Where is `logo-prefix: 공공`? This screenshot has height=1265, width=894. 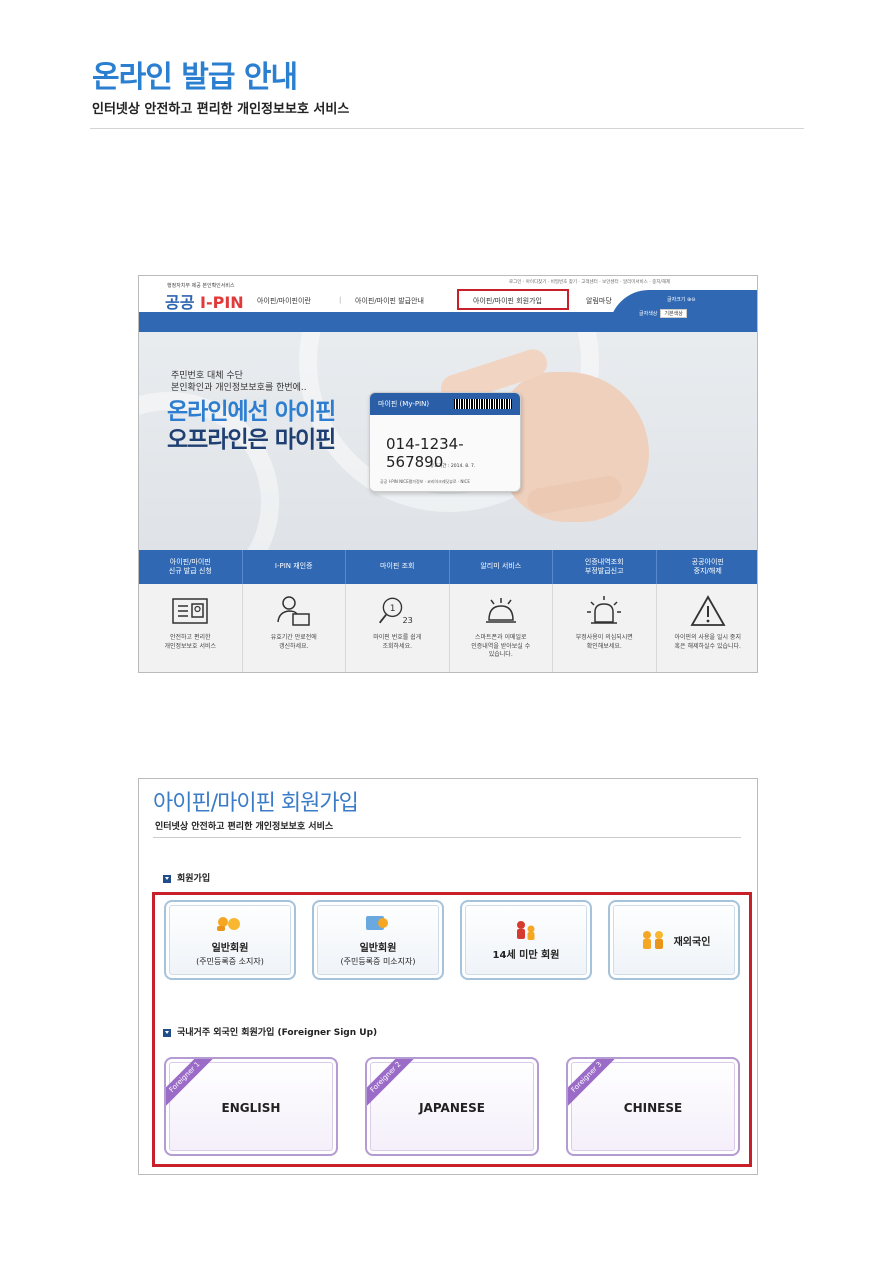 logo-prefix: 공공 is located at coordinates (180, 302).